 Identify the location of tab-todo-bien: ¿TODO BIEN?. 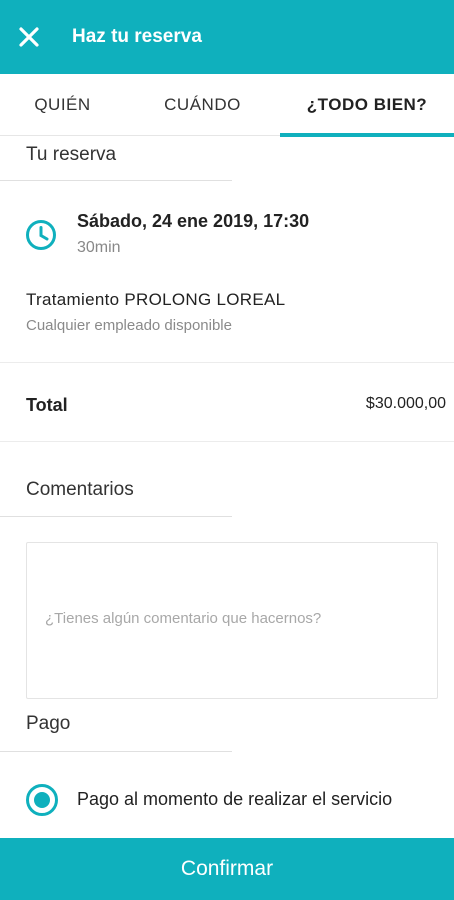
(367, 105).